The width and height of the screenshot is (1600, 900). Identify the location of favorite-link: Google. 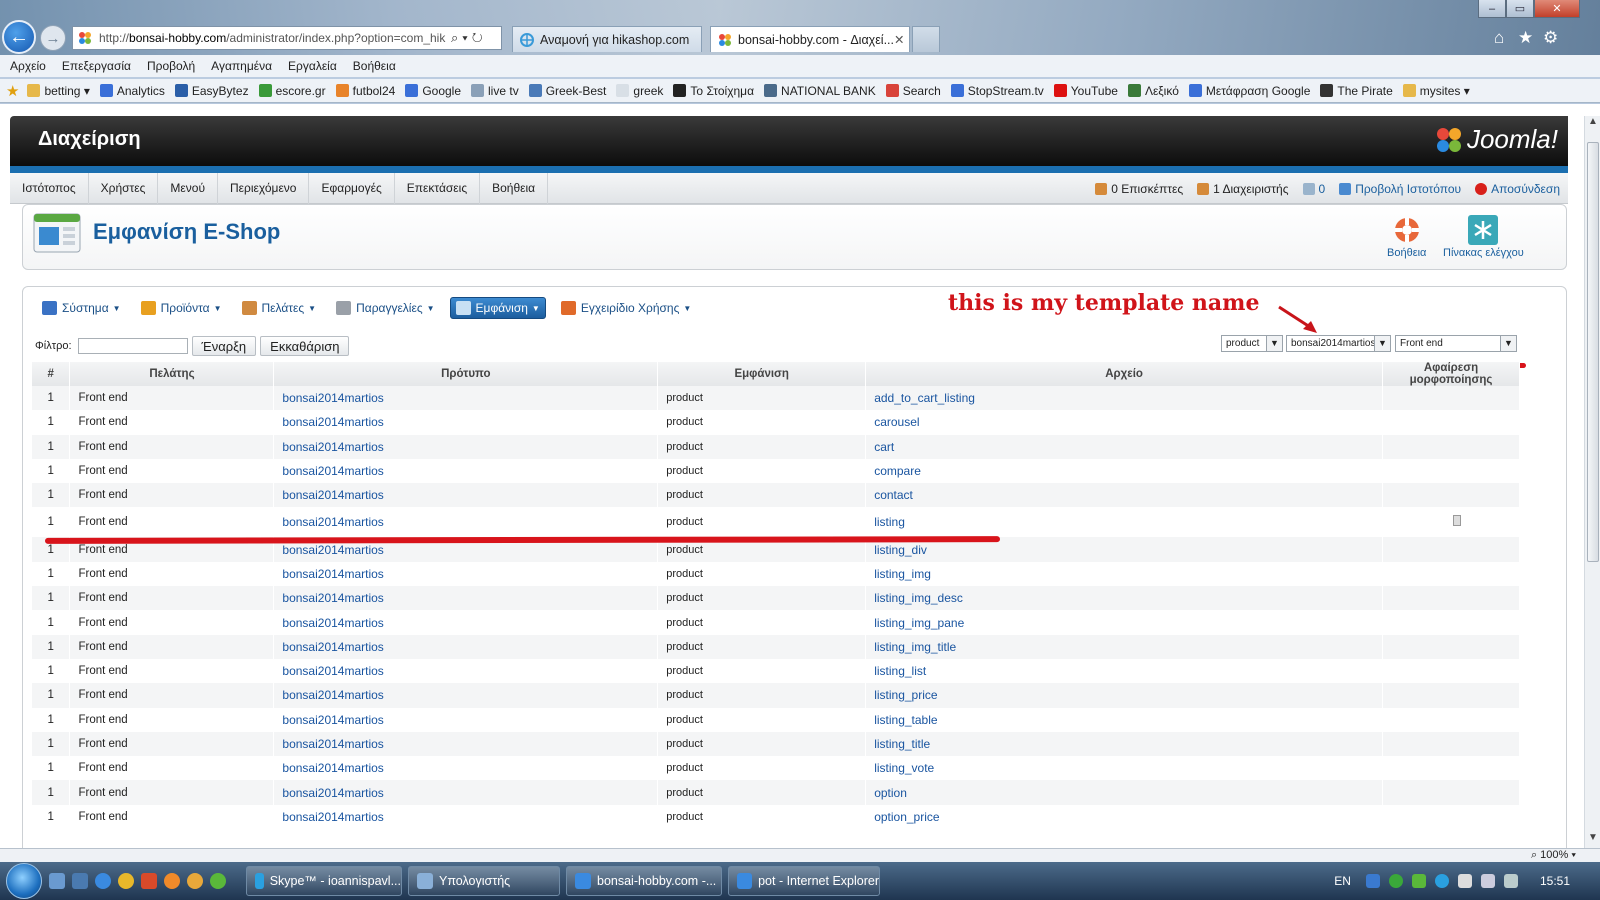
(433, 91).